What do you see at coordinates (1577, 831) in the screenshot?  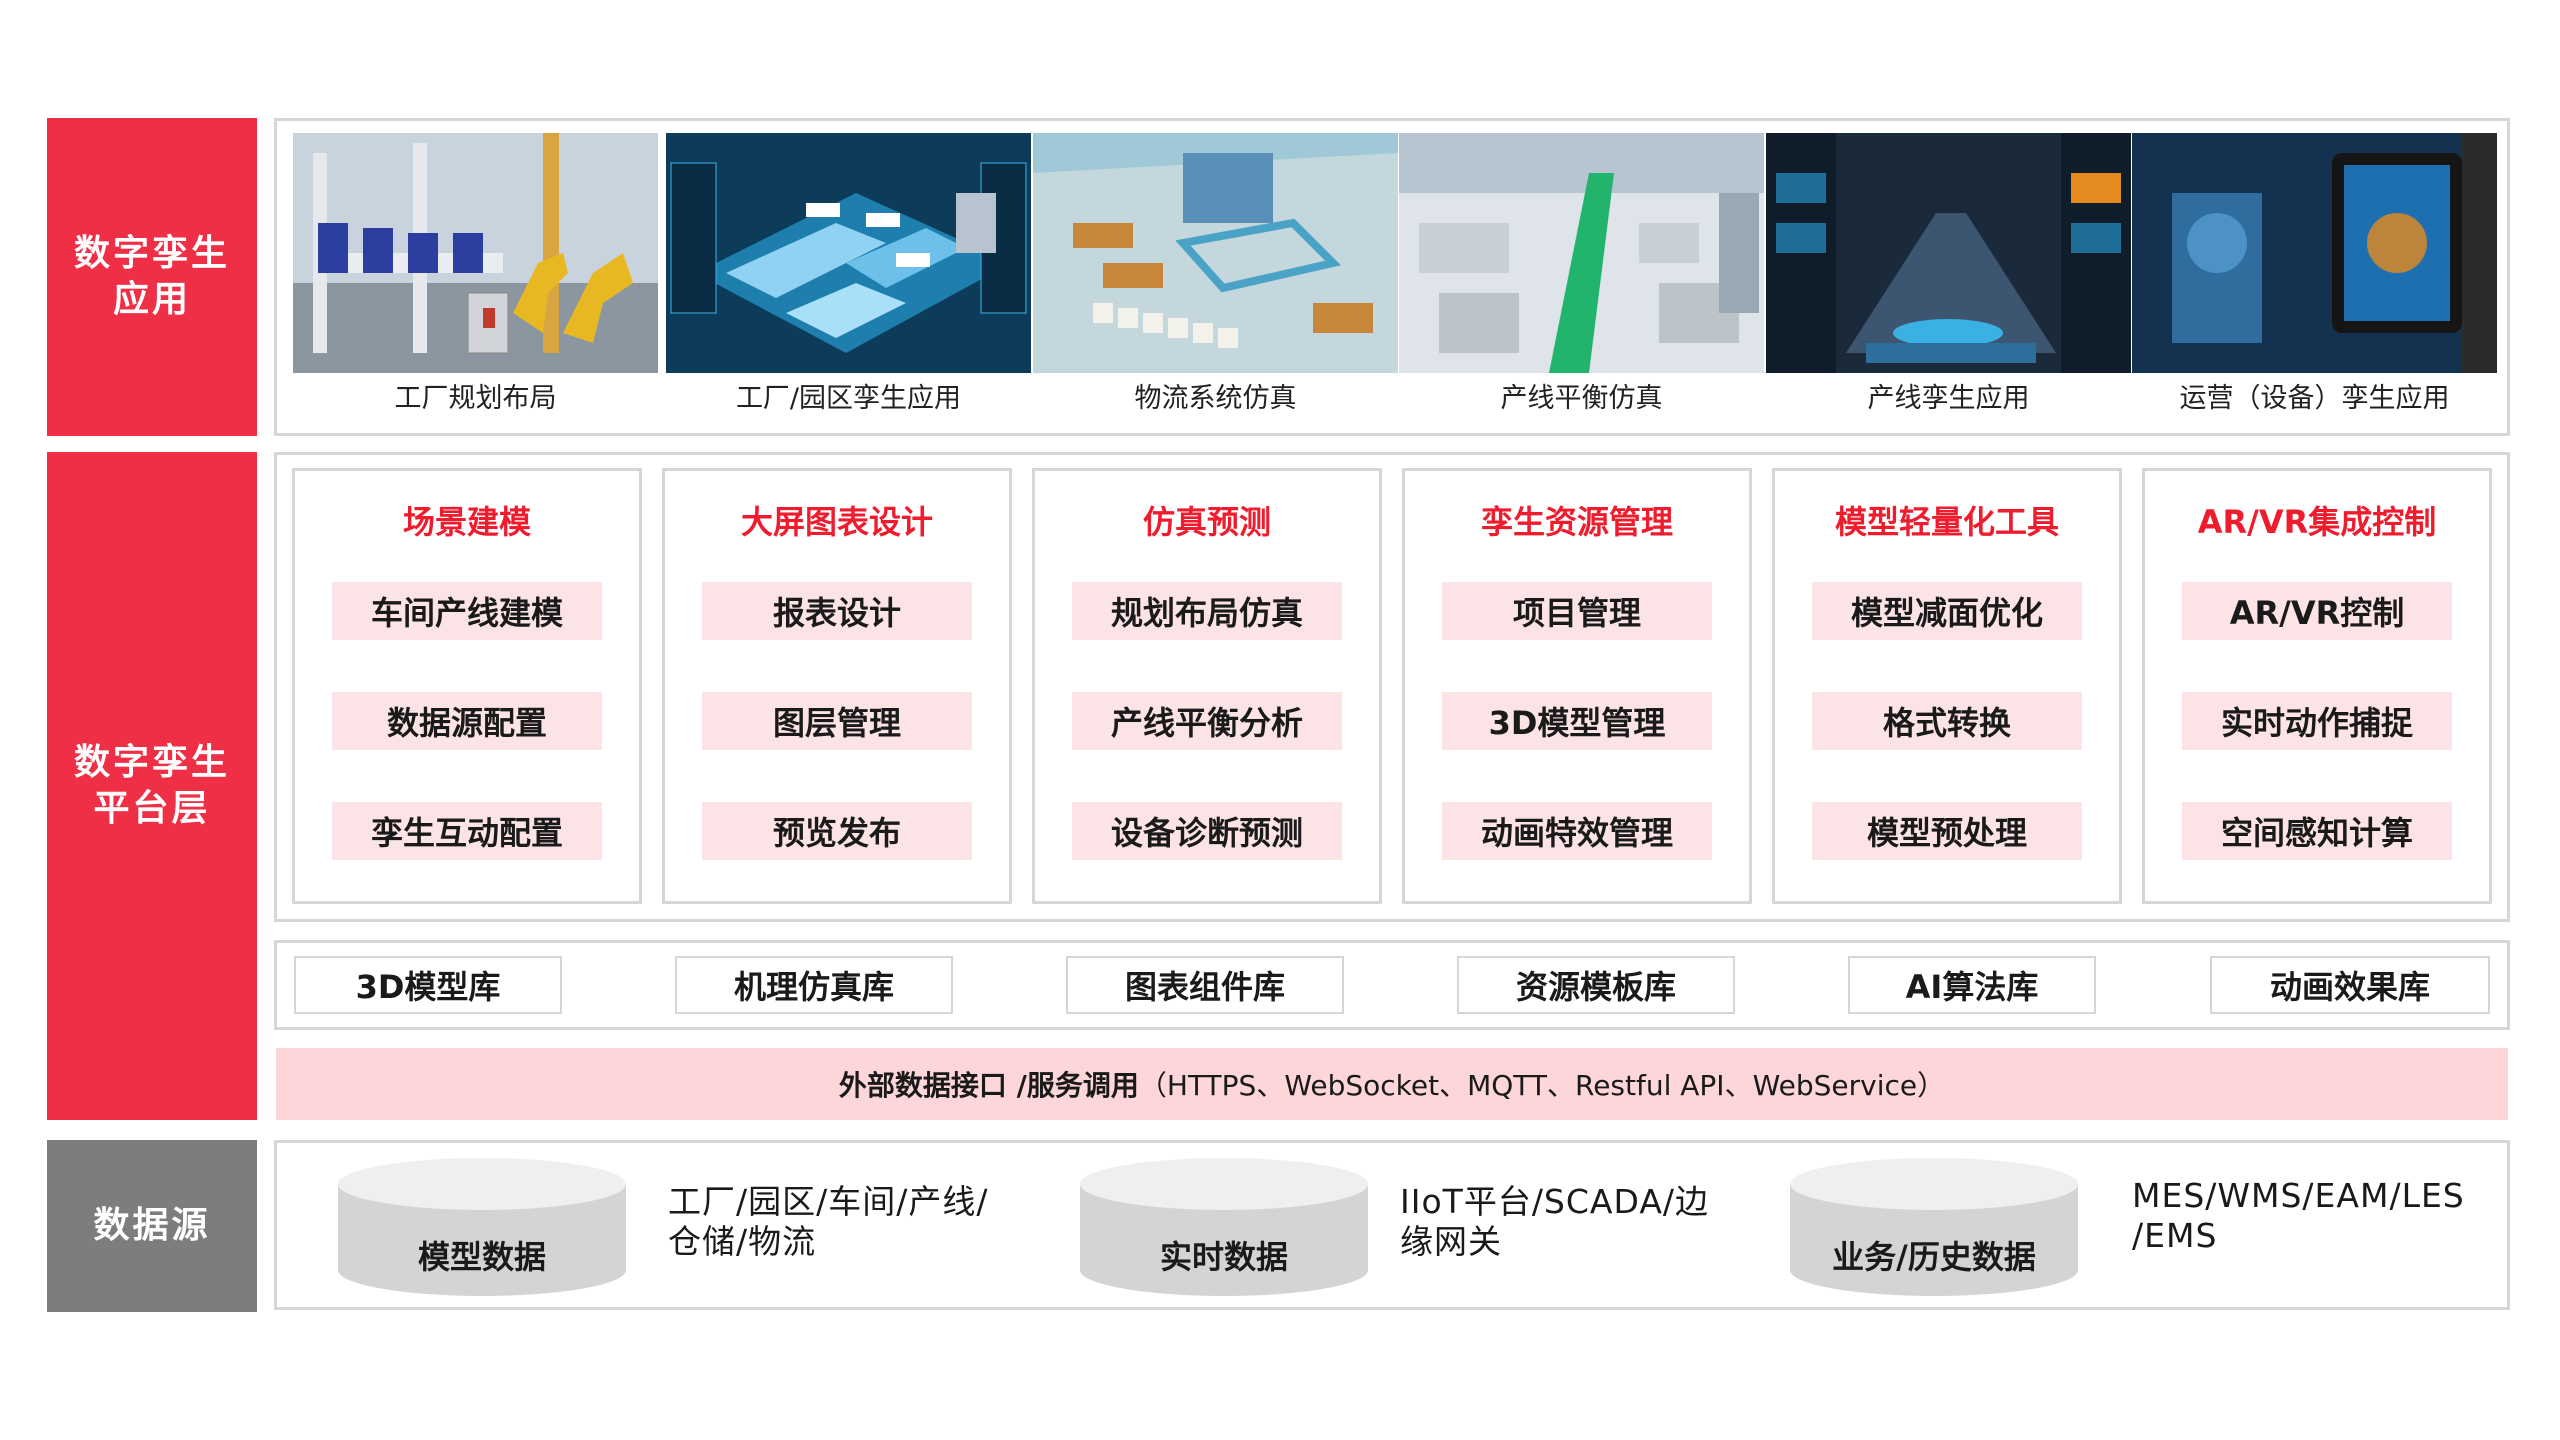 I see `feature-button: 动画特效管理` at bounding box center [1577, 831].